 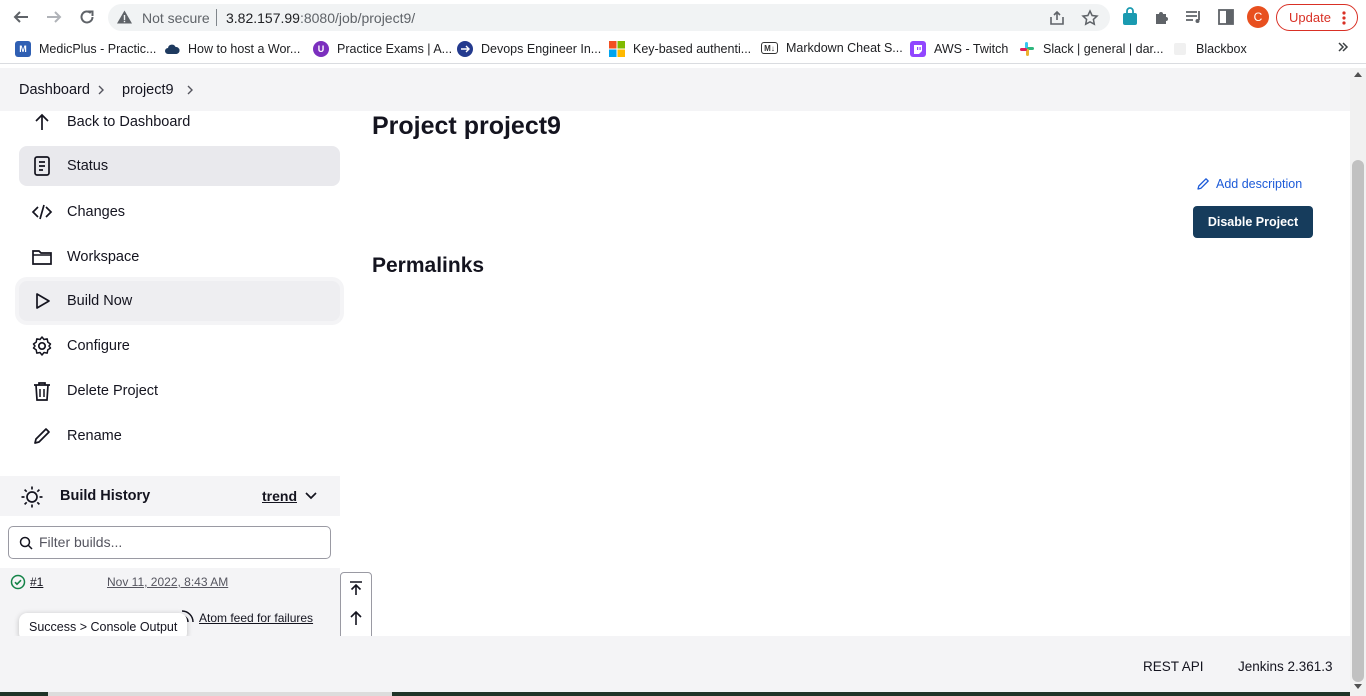 What do you see at coordinates (148, 90) in the screenshot?
I see `breadcrumb-project9: project9` at bounding box center [148, 90].